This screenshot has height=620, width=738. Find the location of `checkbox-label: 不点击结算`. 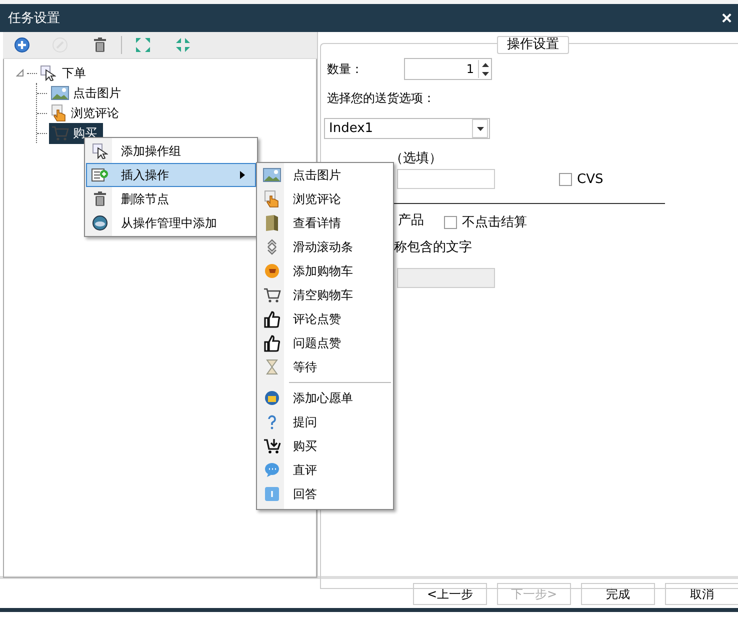

checkbox-label: 不点击结算 is located at coordinates (494, 222).